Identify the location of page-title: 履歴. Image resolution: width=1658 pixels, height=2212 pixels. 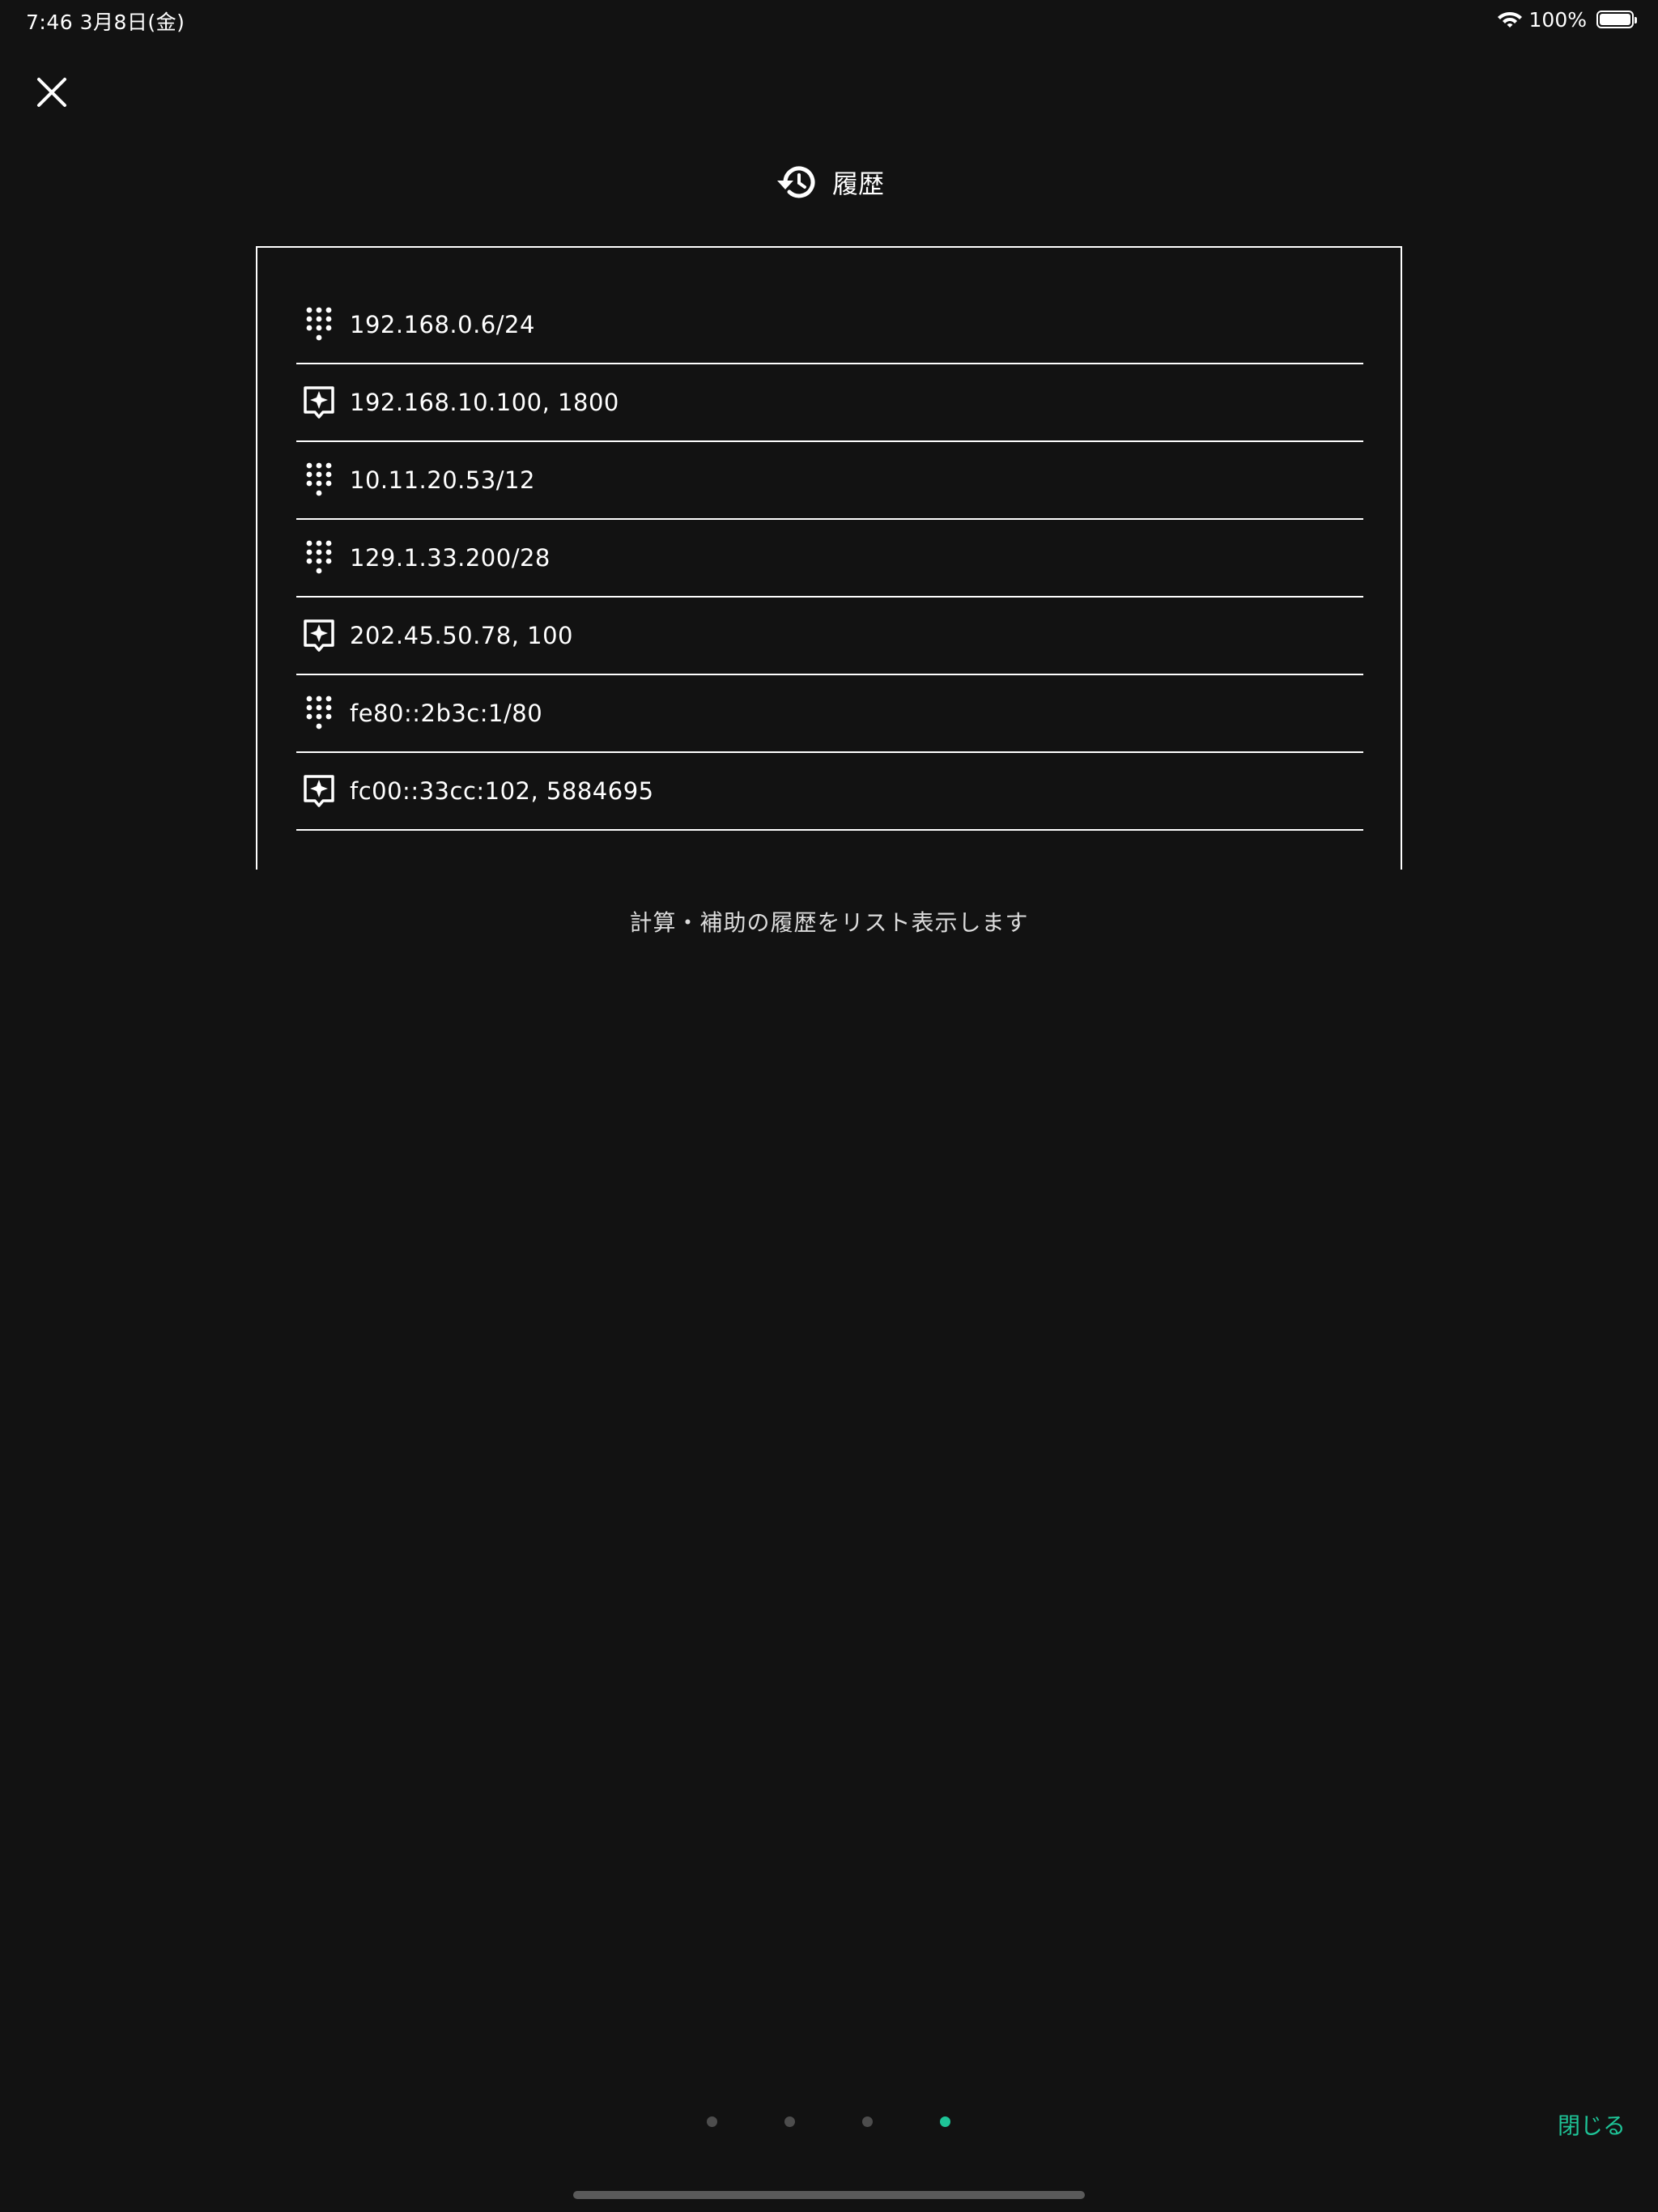
(857, 184).